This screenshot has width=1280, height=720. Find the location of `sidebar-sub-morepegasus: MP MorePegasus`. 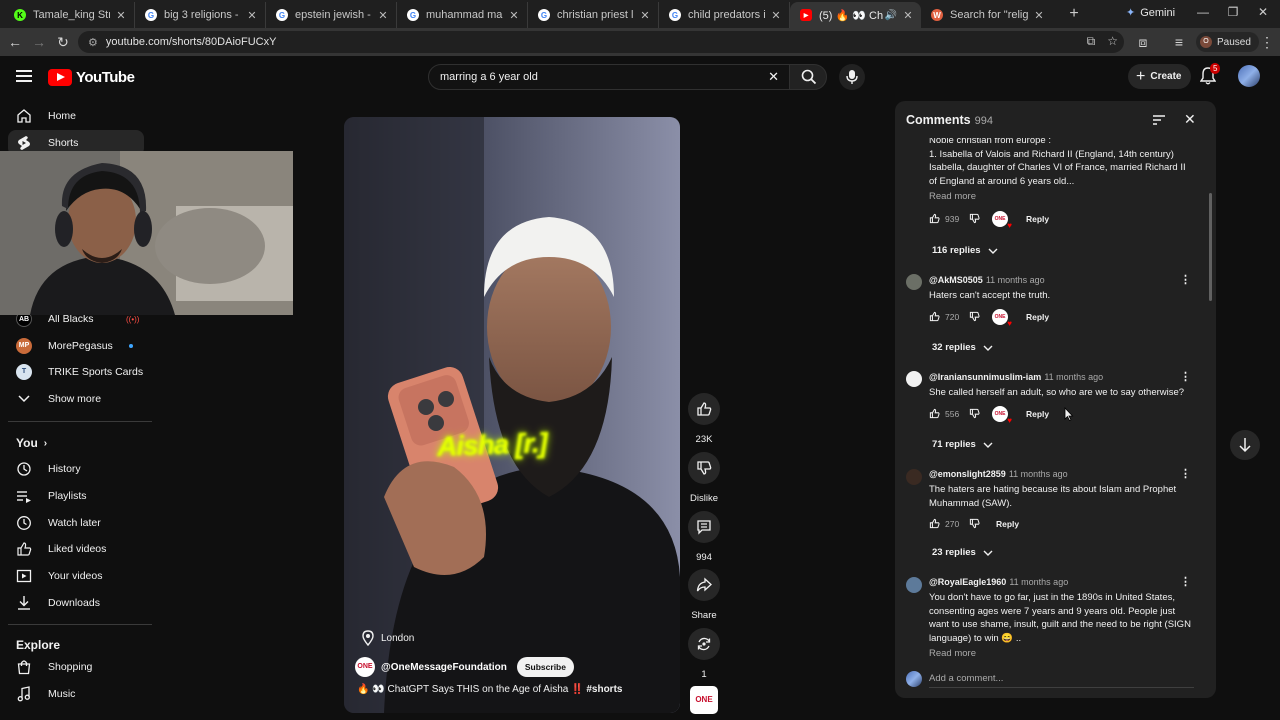

sidebar-sub-morepegasus: MP MorePegasus is located at coordinates (76, 346).